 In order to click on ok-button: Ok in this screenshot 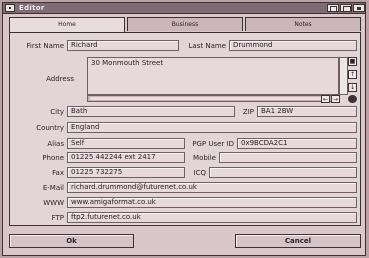, I will do `click(71, 241)`.